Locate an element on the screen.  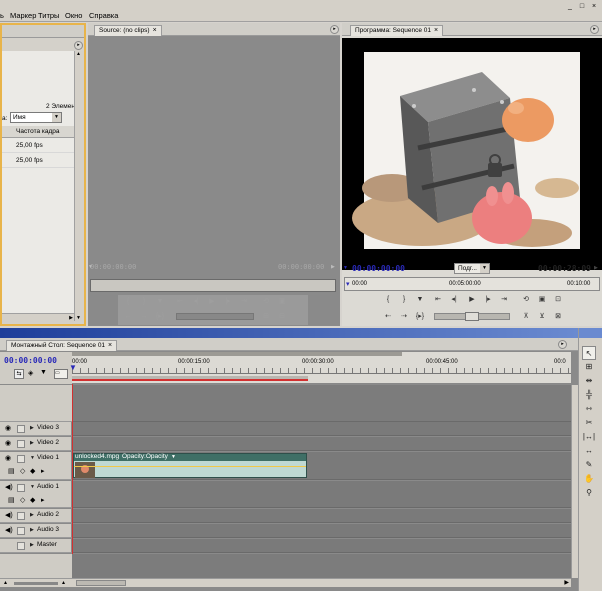
vertical-scrollbar is located at coordinates (574, 481).